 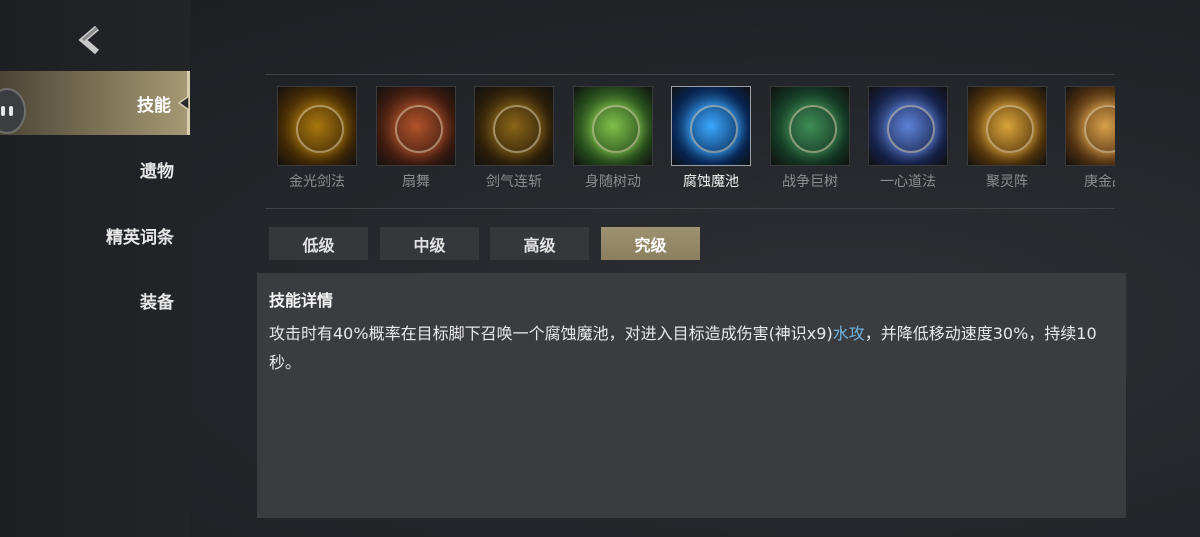 I want to click on tab-tier-mid: 中级, so click(x=429, y=243).